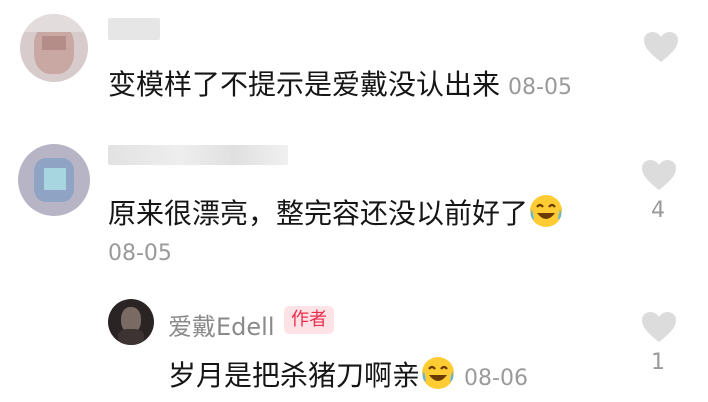 This screenshot has width=708, height=402. Describe the element at coordinates (294, 375) in the screenshot. I see `reply-body: 岁月是把杀猪刀啊亲` at that location.